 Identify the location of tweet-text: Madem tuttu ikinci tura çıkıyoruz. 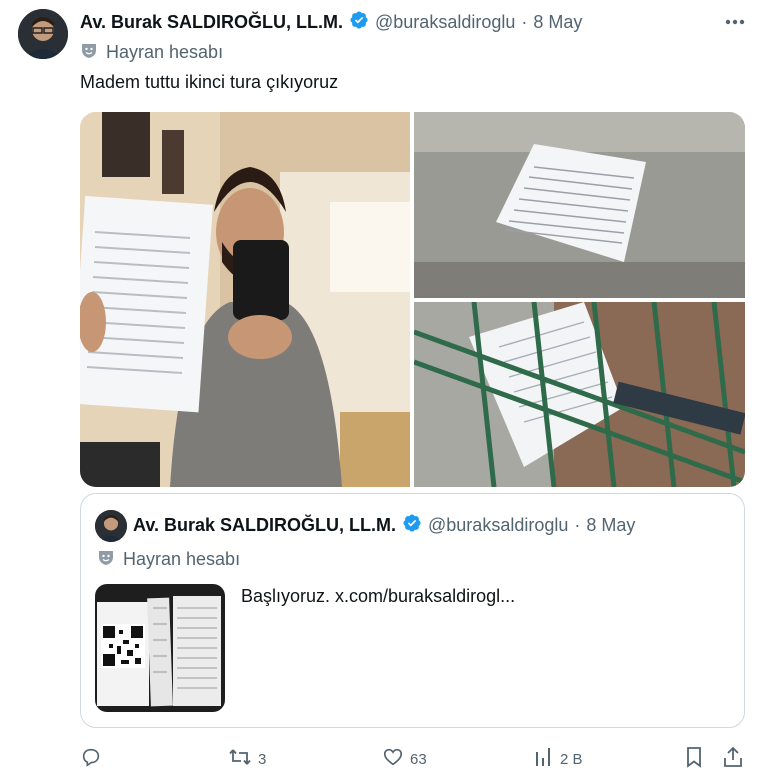
(209, 82).